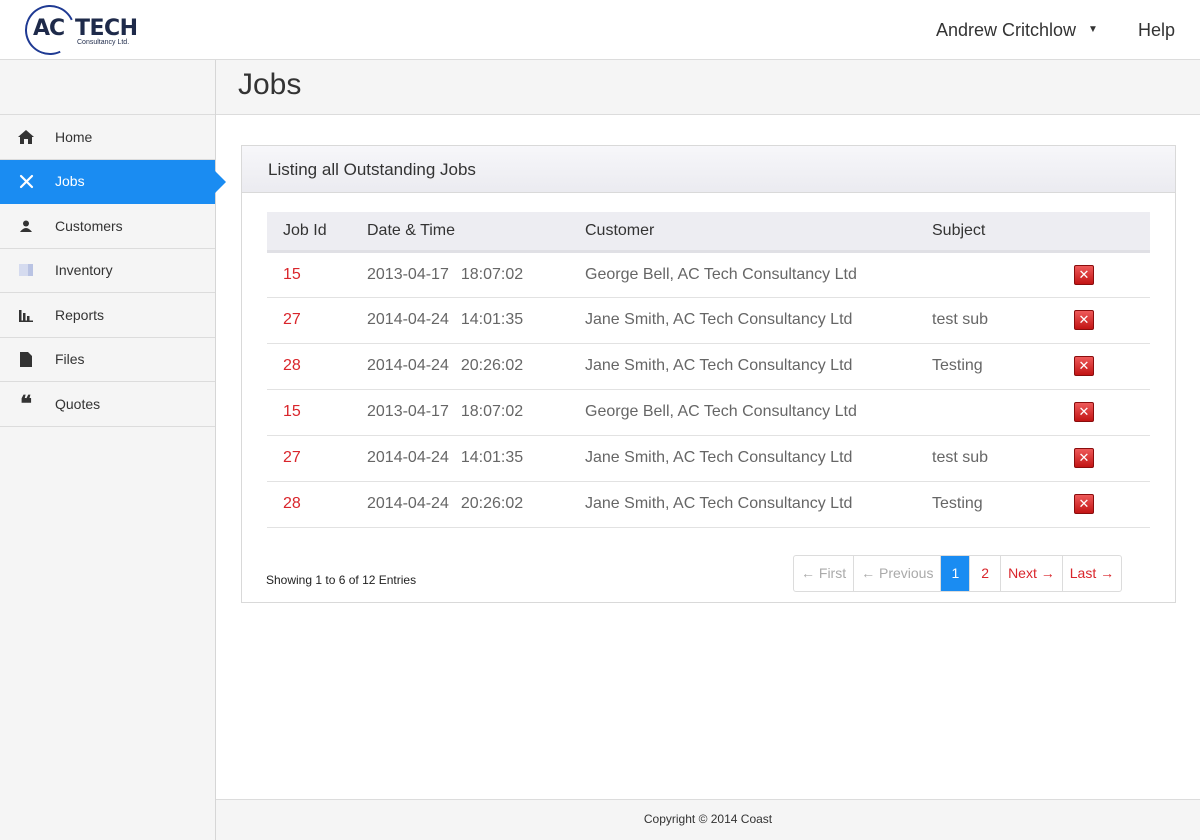 The width and height of the screenshot is (1200, 840). I want to click on sidebar-item-files: Files, so click(107, 360).